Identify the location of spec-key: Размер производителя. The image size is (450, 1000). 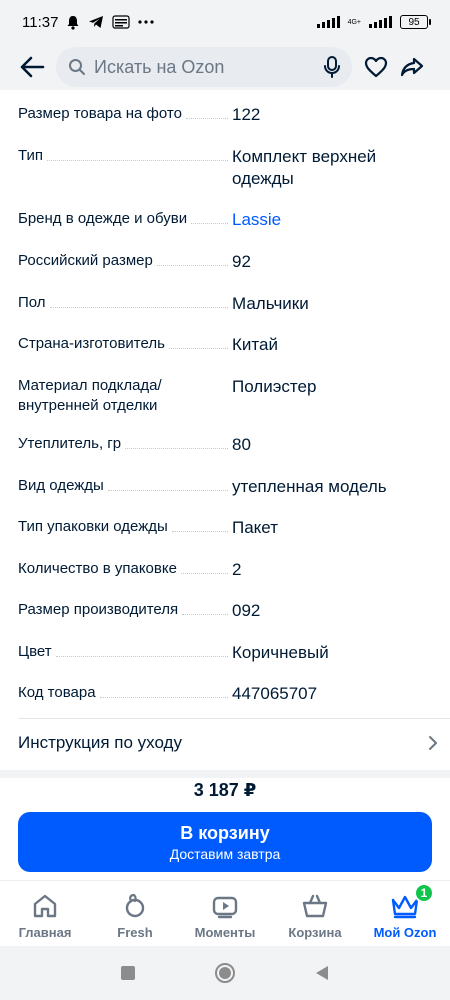
(98, 609).